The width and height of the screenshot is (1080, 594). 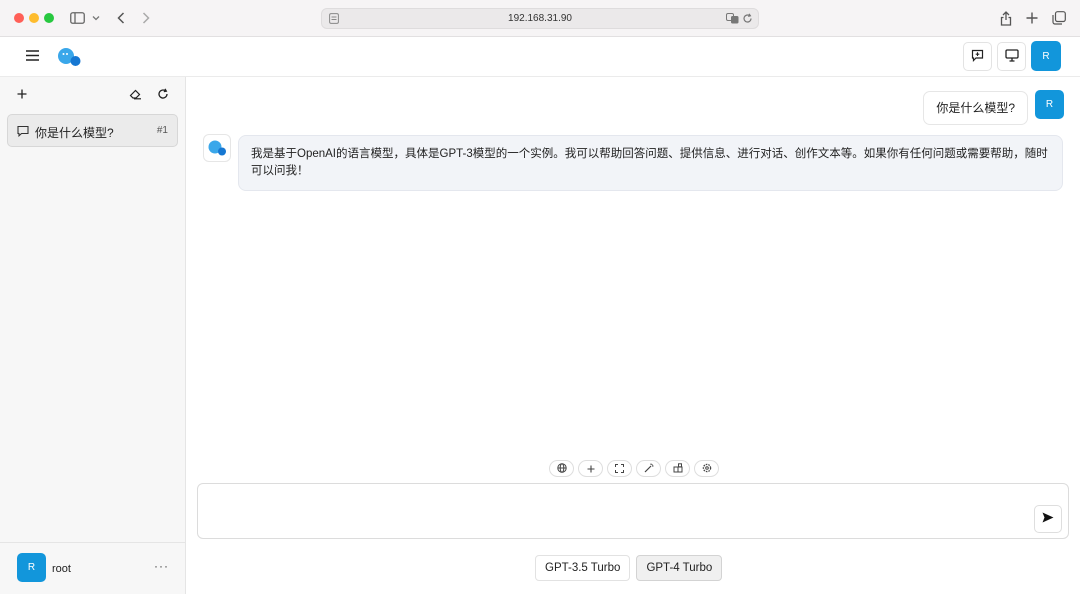 What do you see at coordinates (1006, 18) in the screenshot?
I see `share-icon` at bounding box center [1006, 18].